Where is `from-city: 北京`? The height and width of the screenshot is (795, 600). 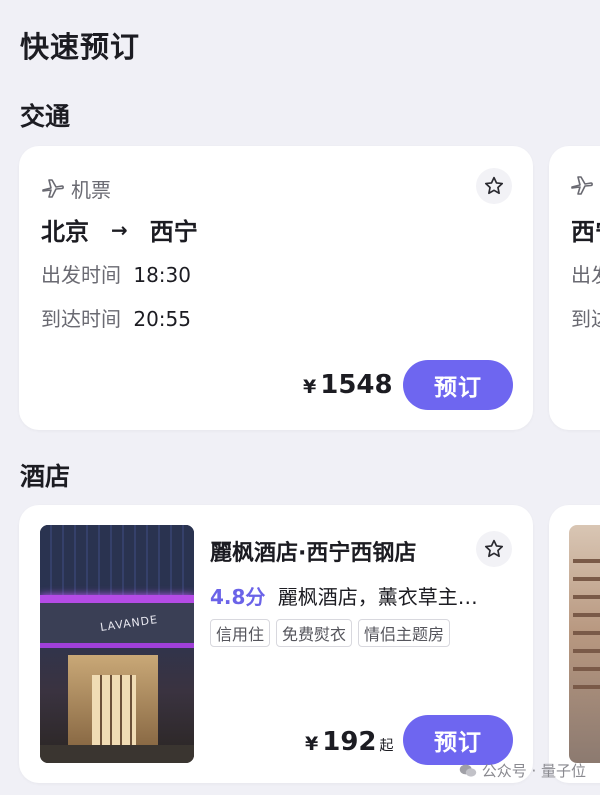
from-city: 北京 is located at coordinates (65, 232).